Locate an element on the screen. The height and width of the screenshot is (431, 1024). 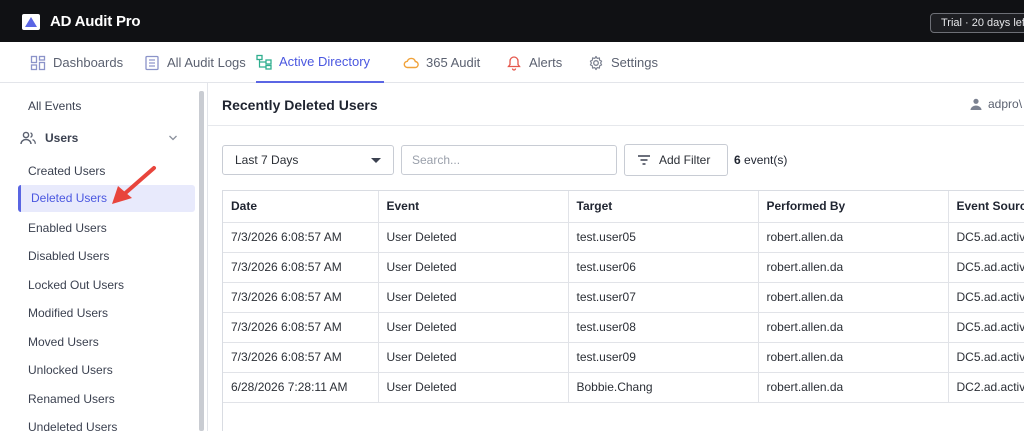
nav-settings: Settings is located at coordinates (623, 62).